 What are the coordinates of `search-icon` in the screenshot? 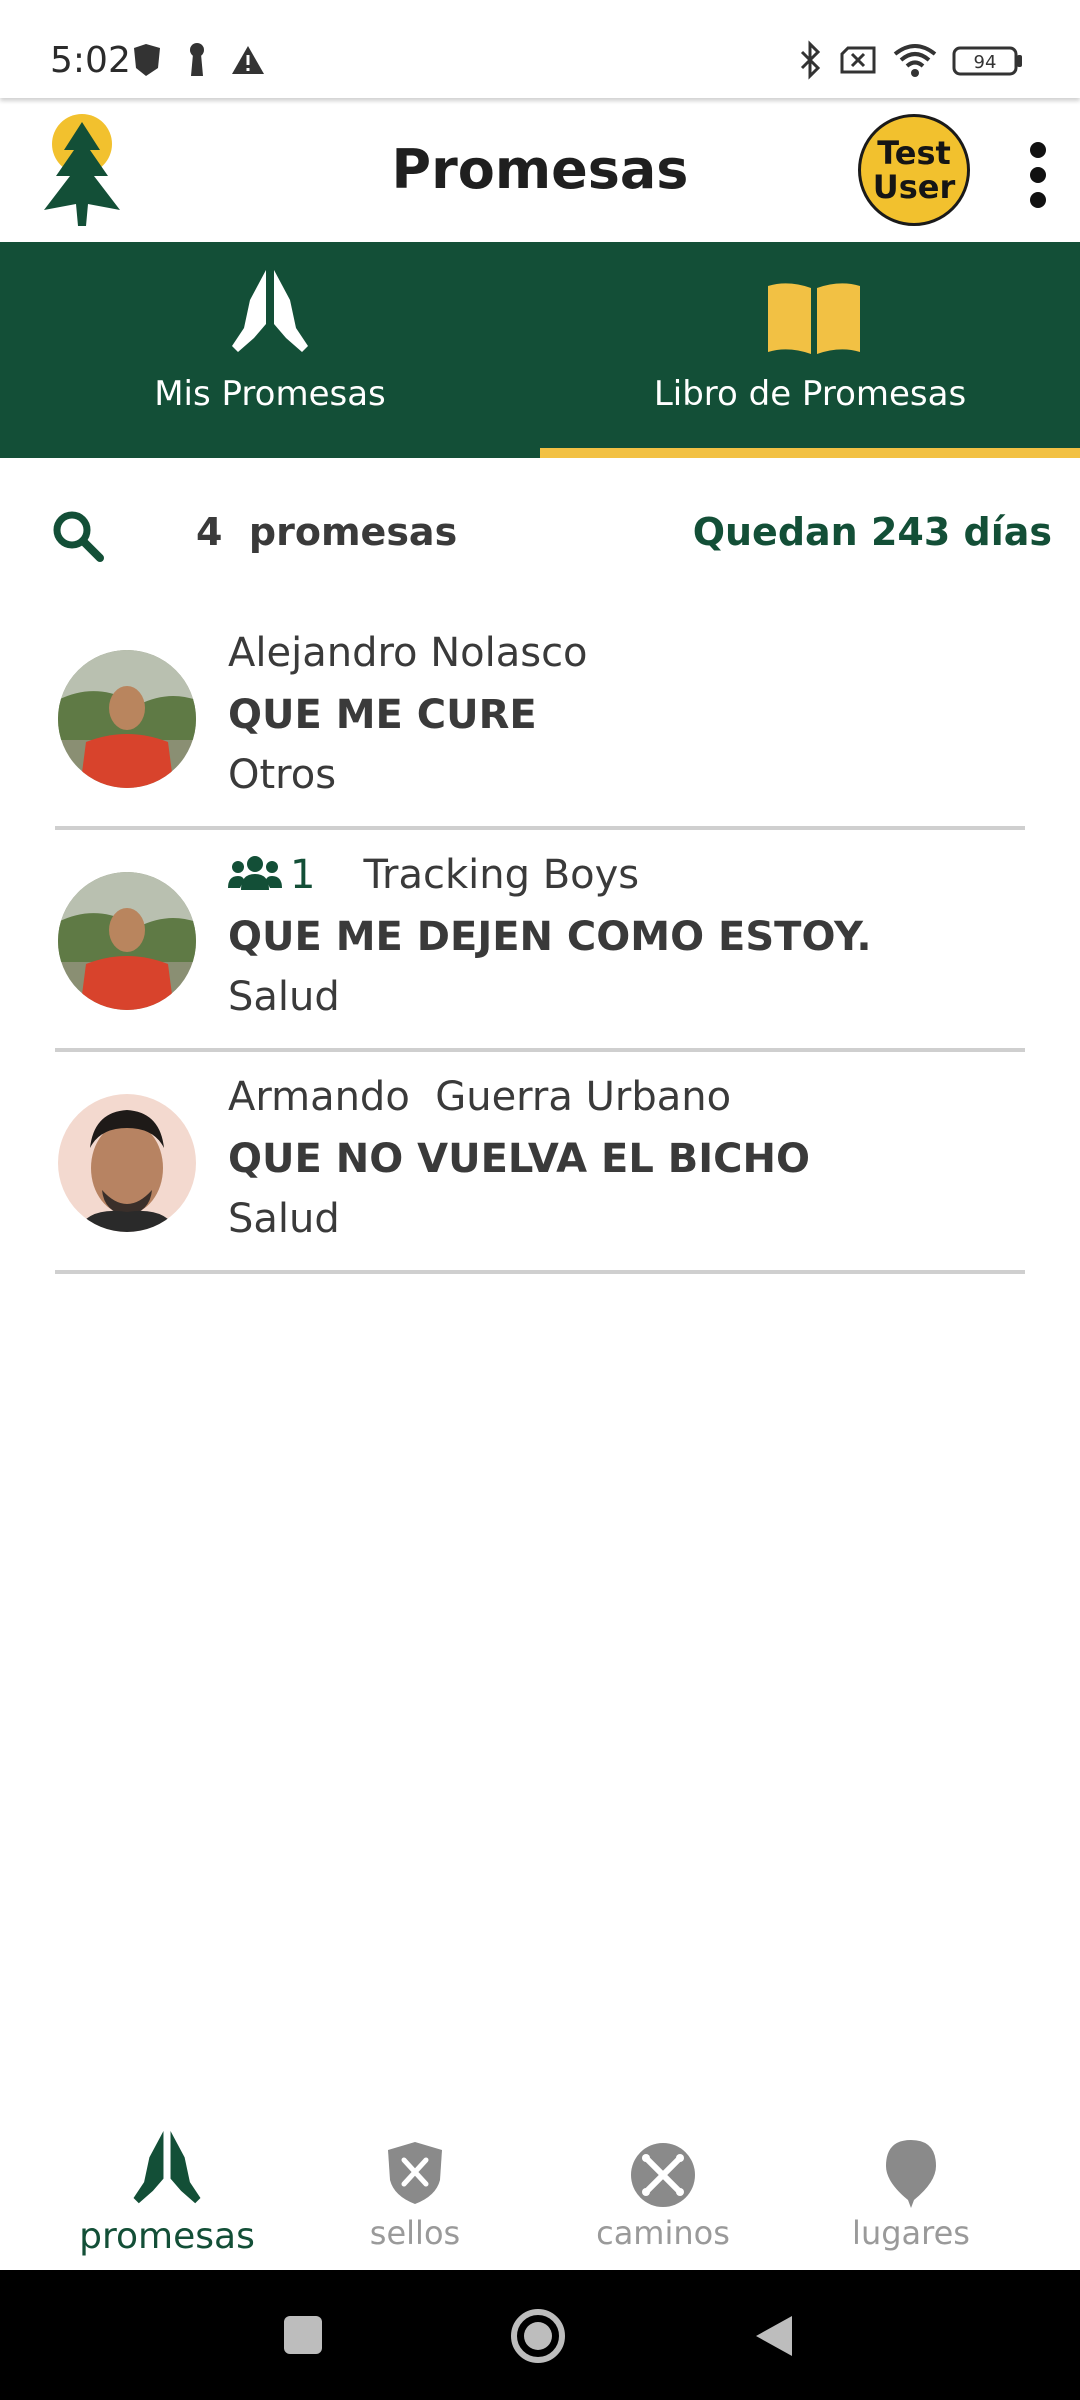 It's located at (78, 536).